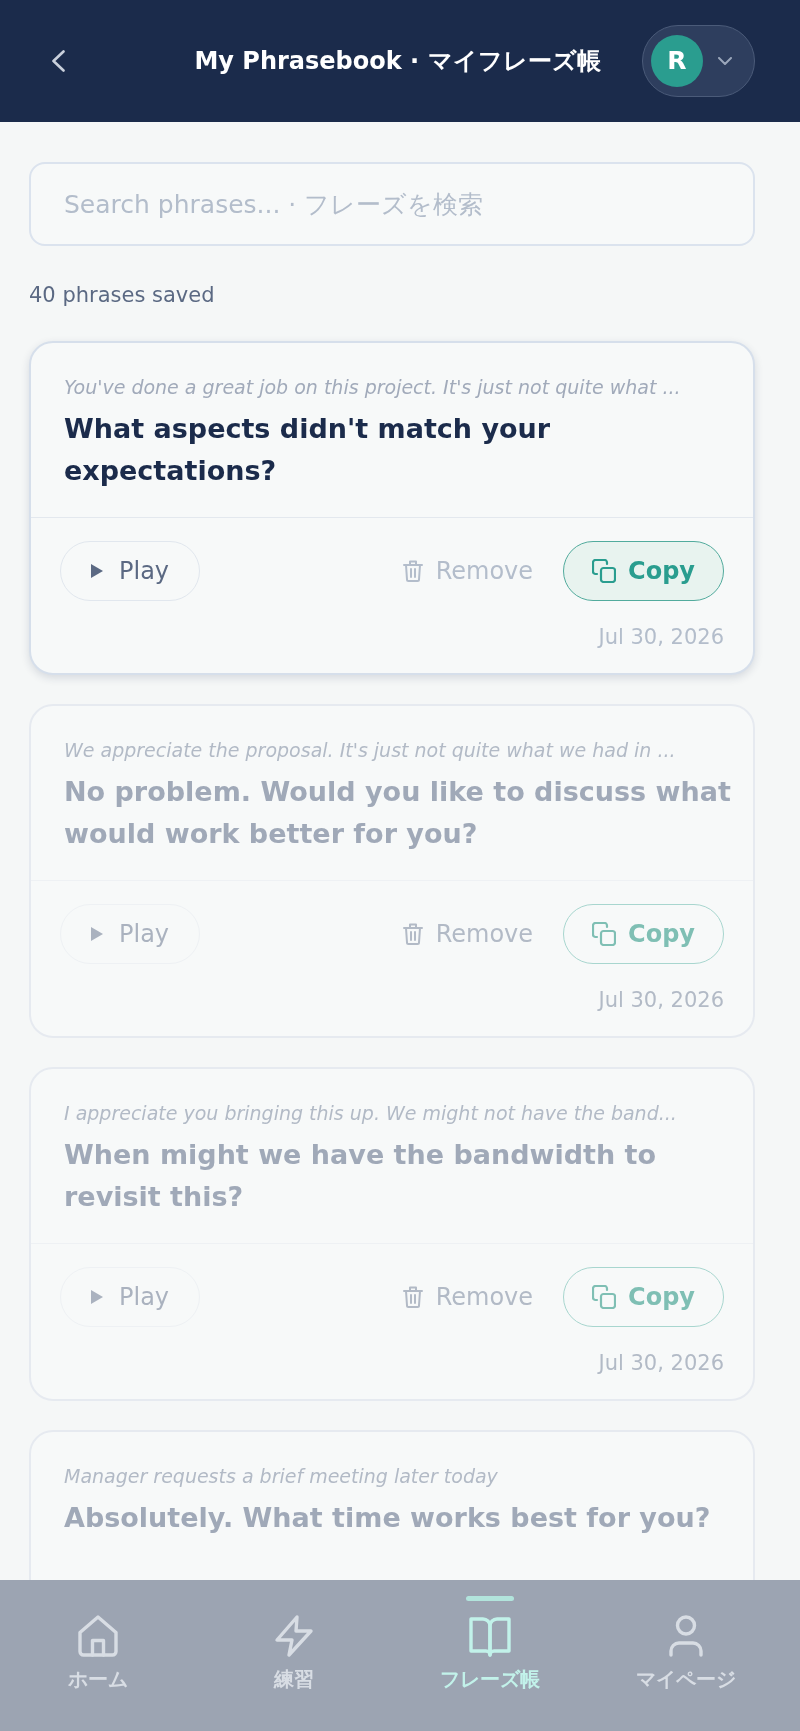 Image resolution: width=800 pixels, height=1731 pixels. I want to click on nav-tab: マイページ, so click(686, 1644).